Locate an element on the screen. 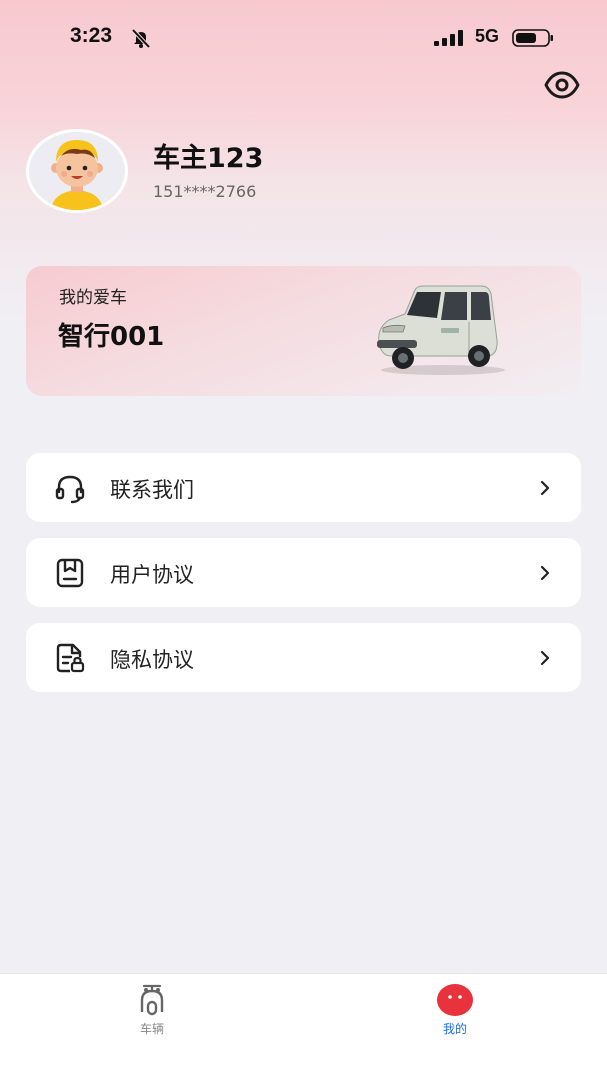  tab-vehicle: 车辆 is located at coordinates (152, 1009).